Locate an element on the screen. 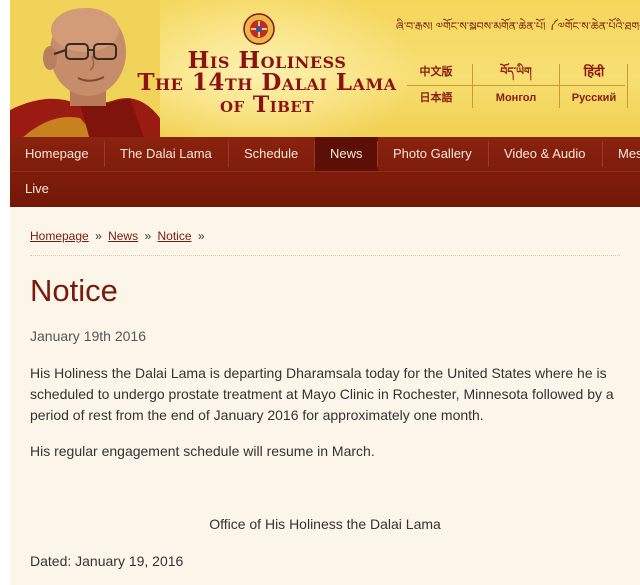 Image resolution: width=640 pixels, height=585 pixels. nav-messages: Mes is located at coordinates (621, 154).